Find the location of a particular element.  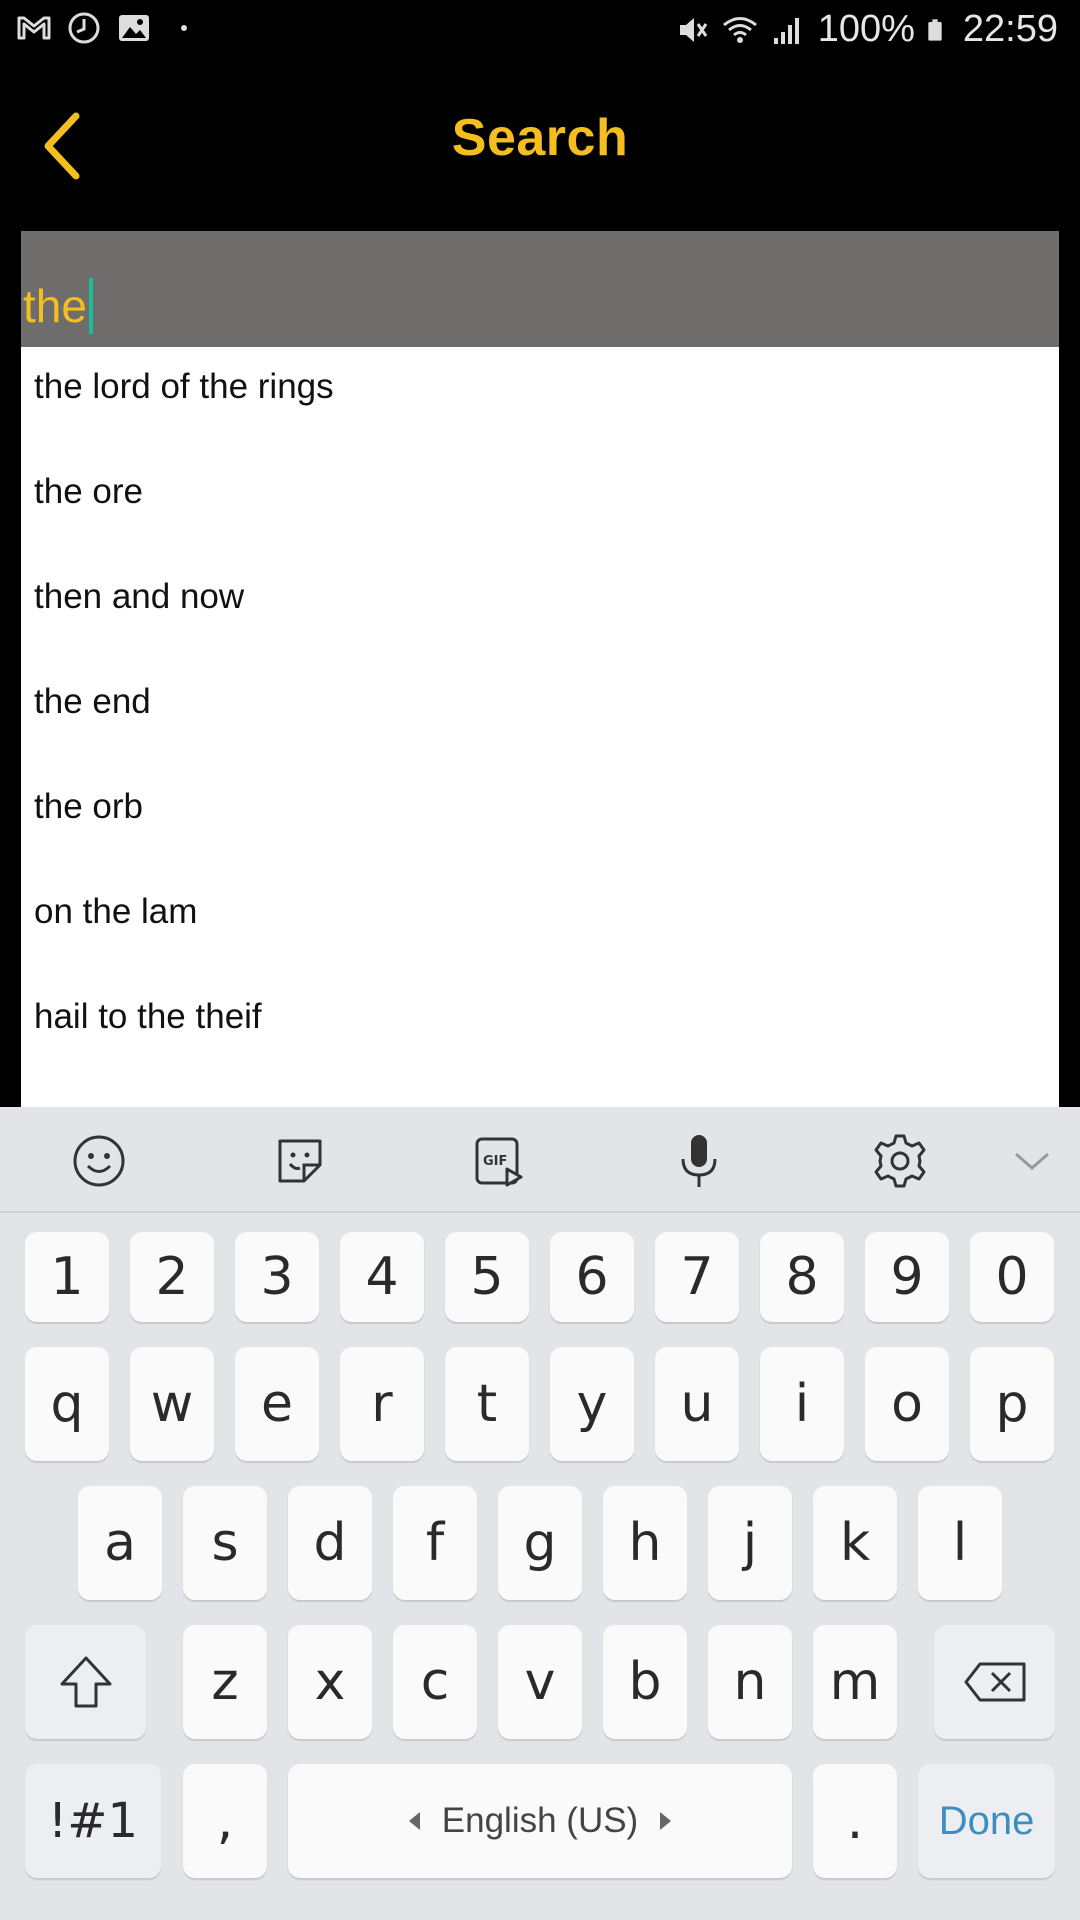

key-s: s is located at coordinates (225, 1543).